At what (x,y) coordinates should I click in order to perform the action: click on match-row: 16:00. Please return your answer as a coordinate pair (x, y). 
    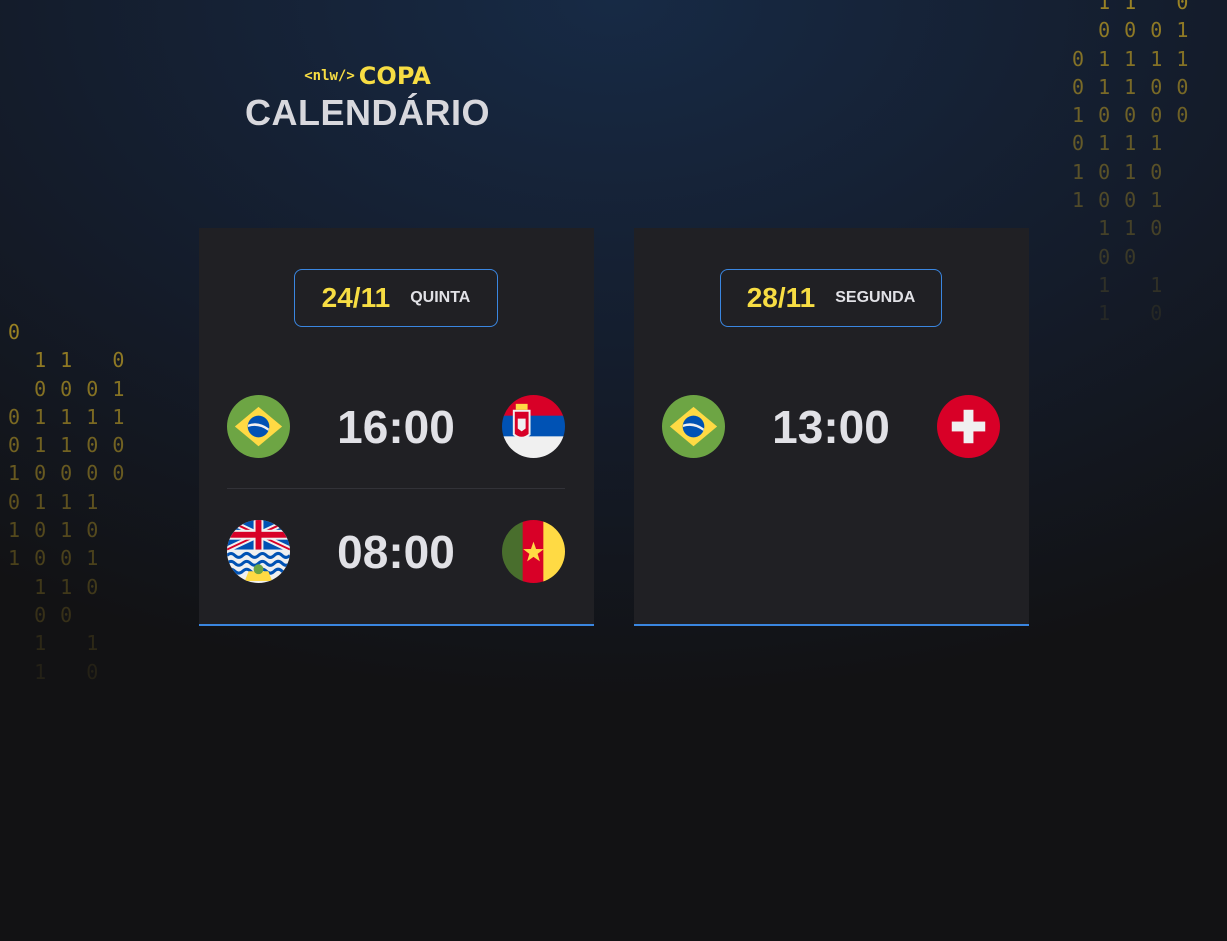
    Looking at the image, I should click on (396, 427).